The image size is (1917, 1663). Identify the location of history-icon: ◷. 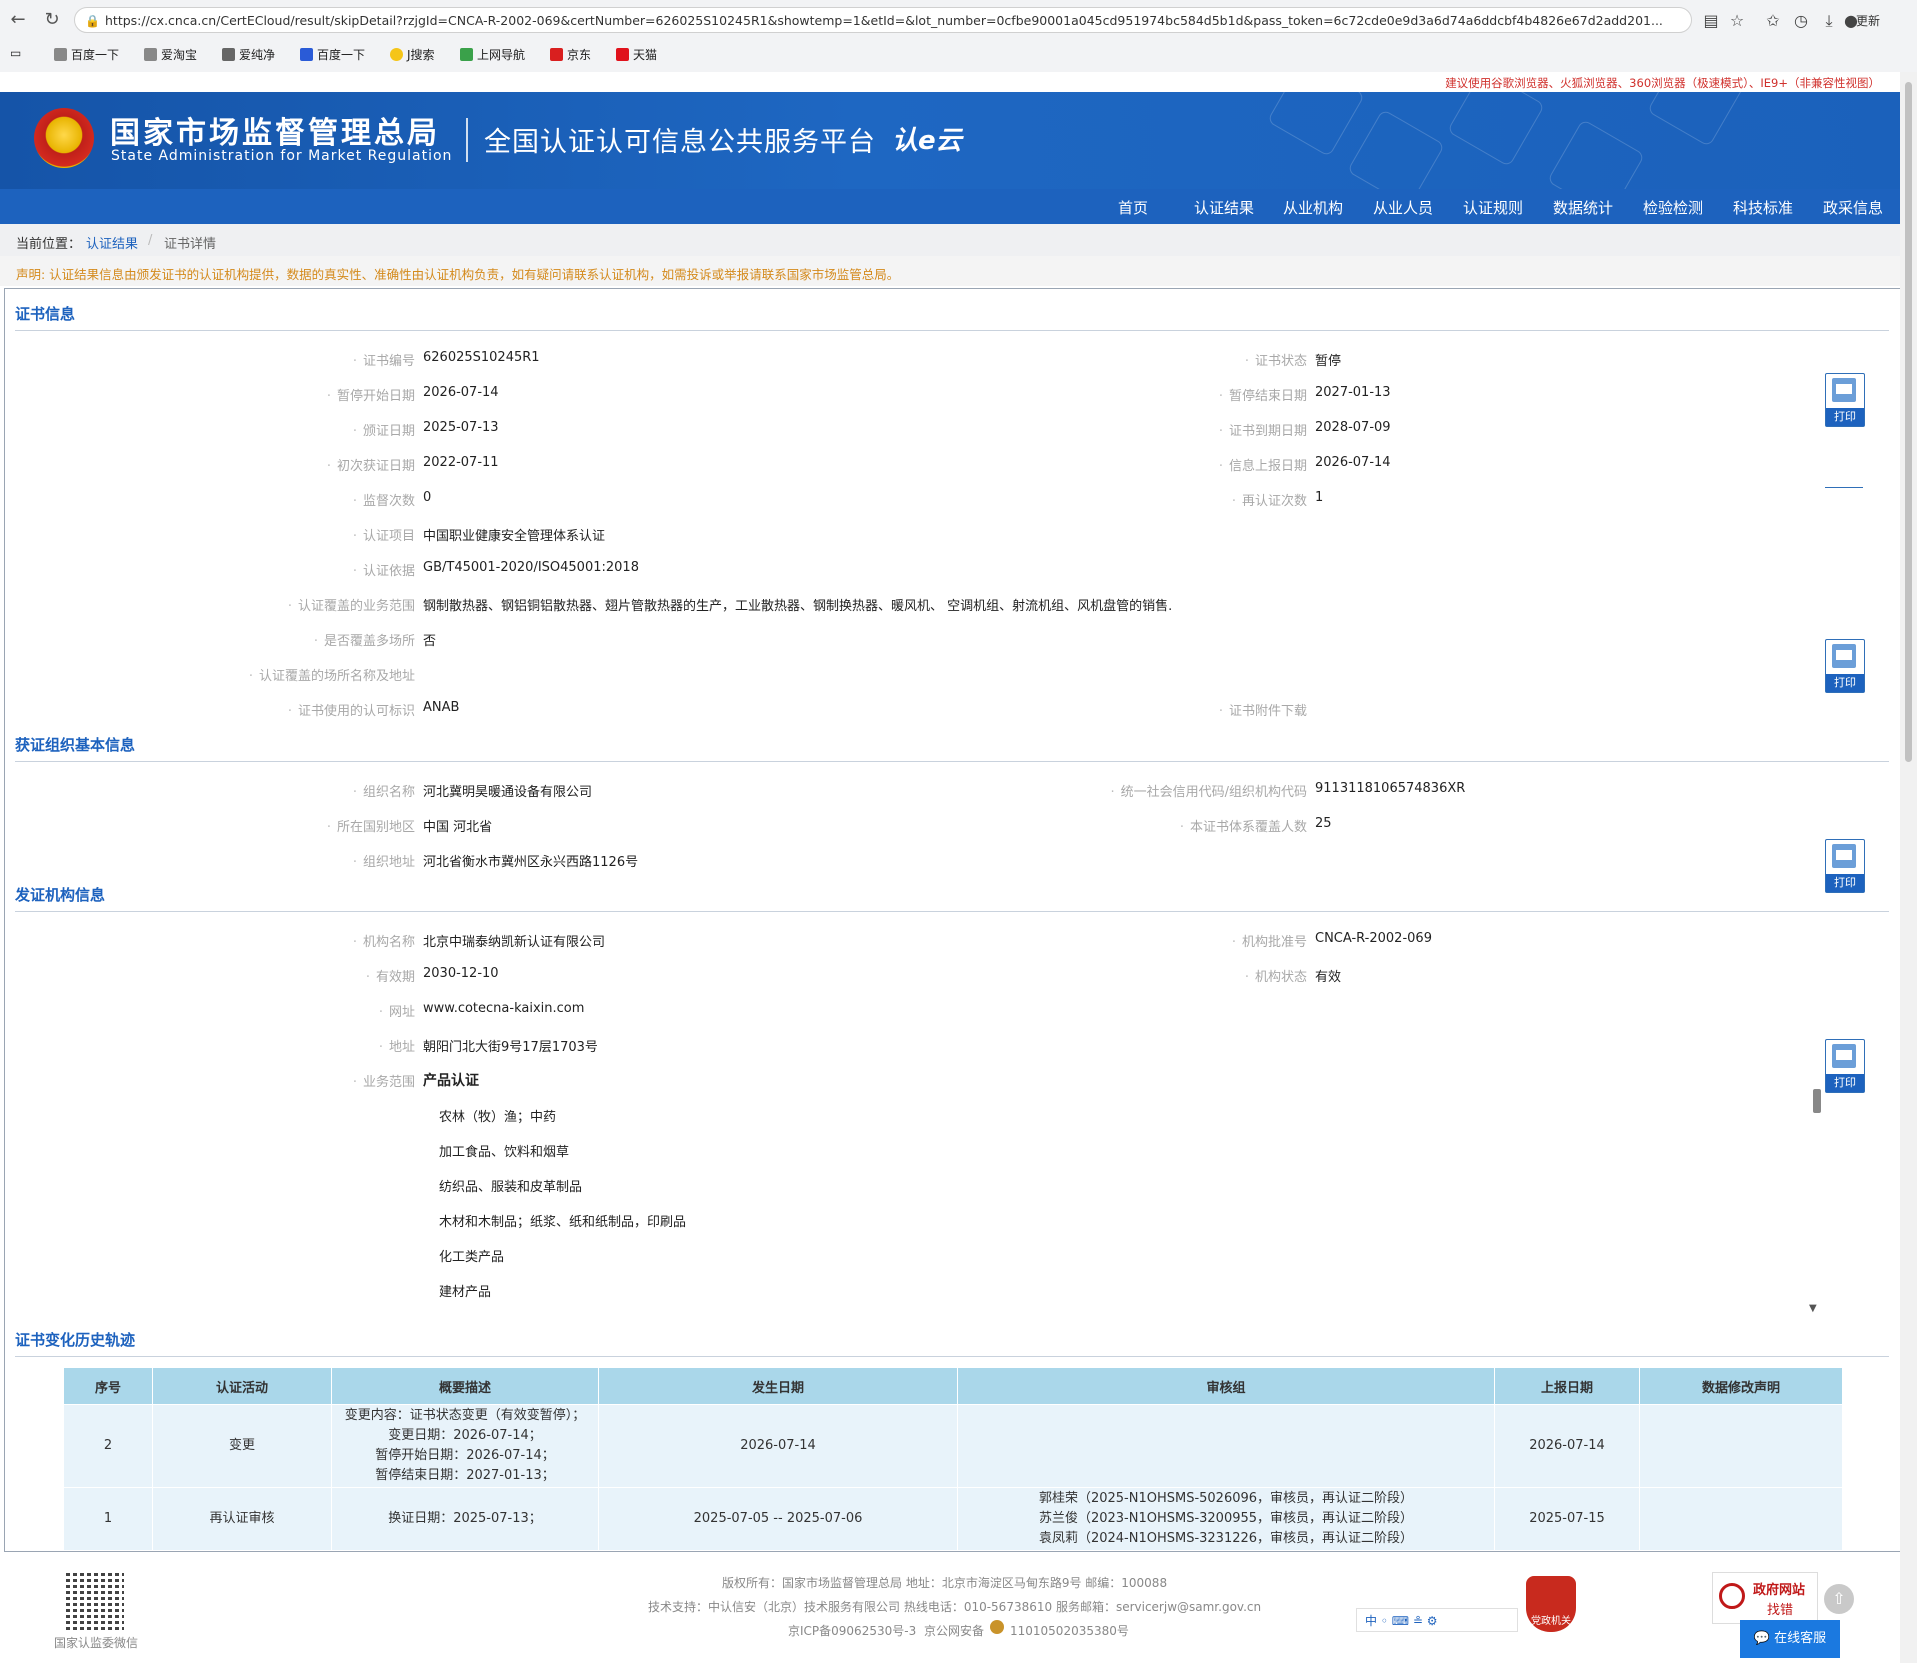
(1801, 21).